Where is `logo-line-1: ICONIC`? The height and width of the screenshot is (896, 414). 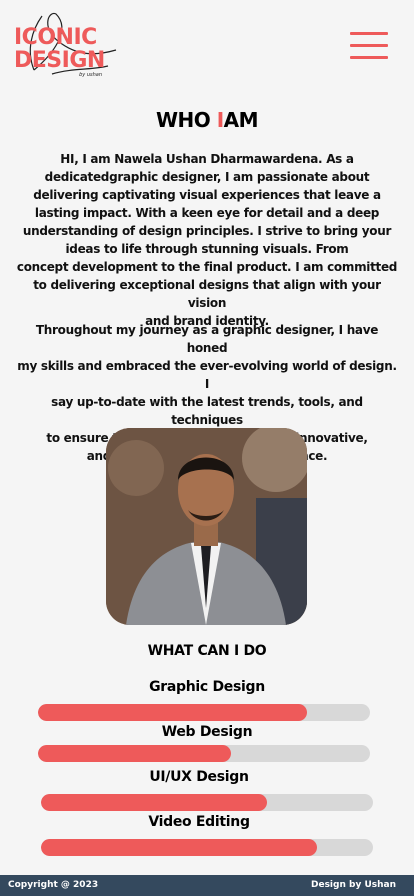
logo-line-1: ICONIC is located at coordinates (55, 37).